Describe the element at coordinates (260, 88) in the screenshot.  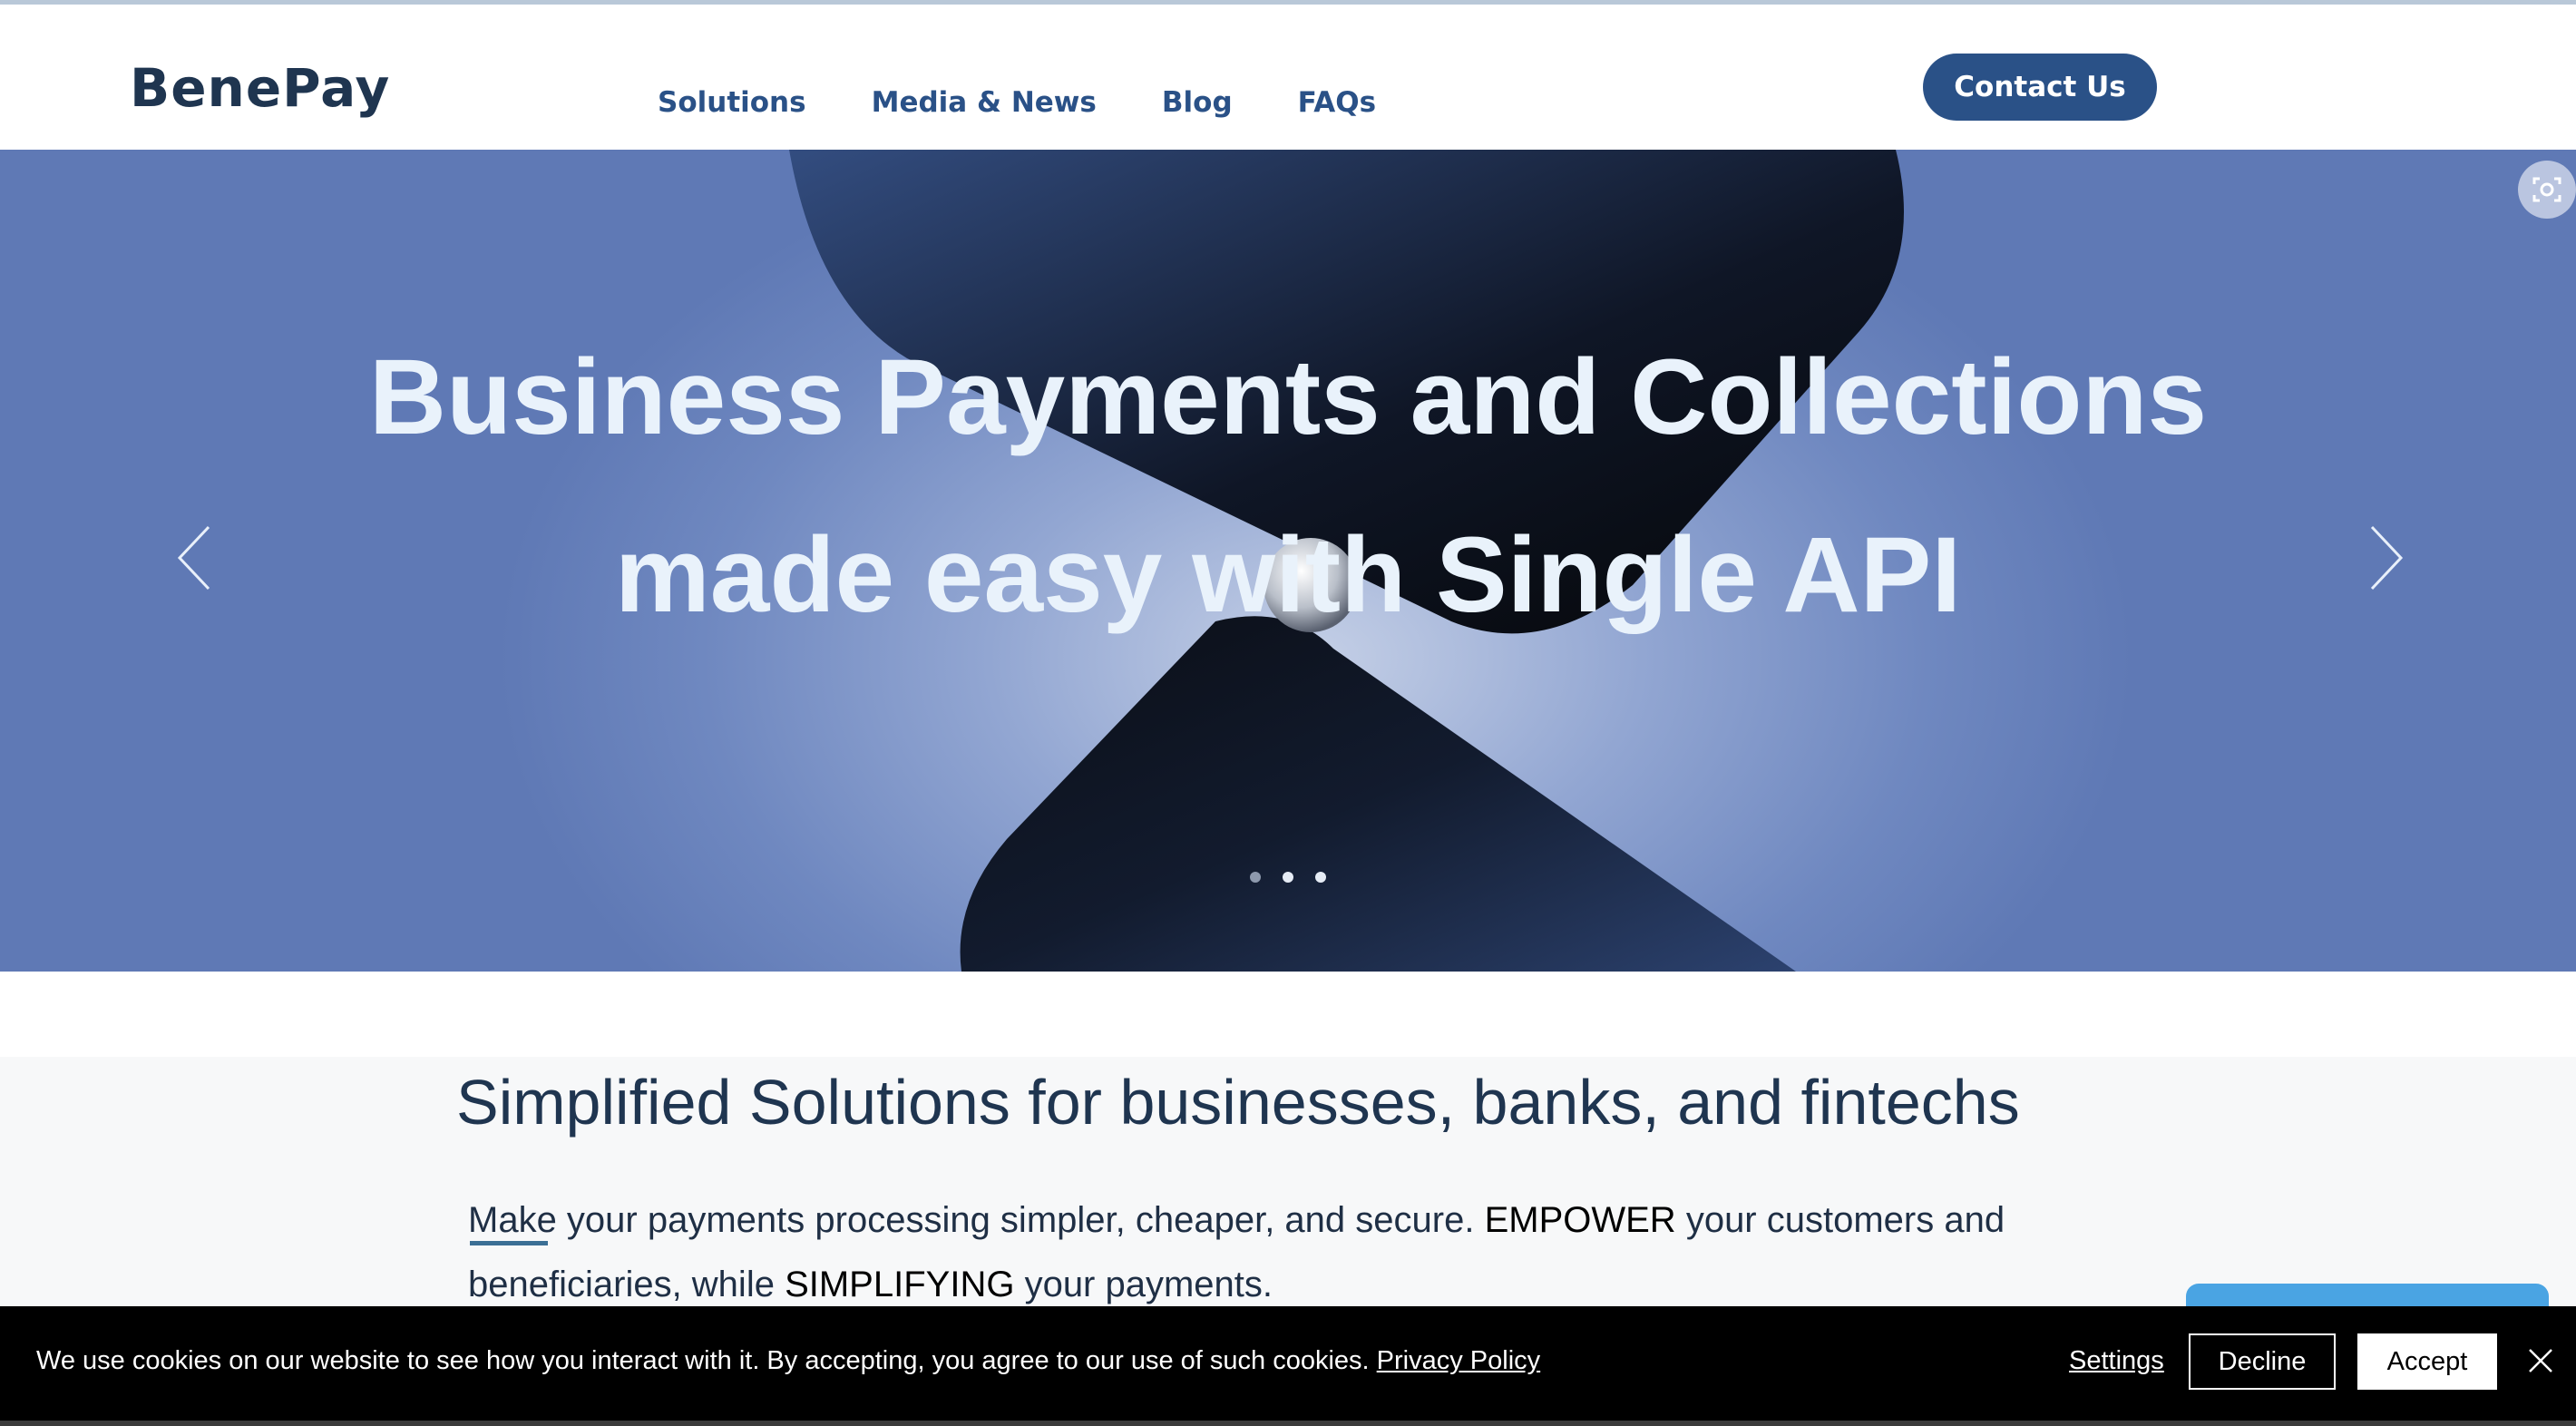
I see `site-logo: BenePay` at that location.